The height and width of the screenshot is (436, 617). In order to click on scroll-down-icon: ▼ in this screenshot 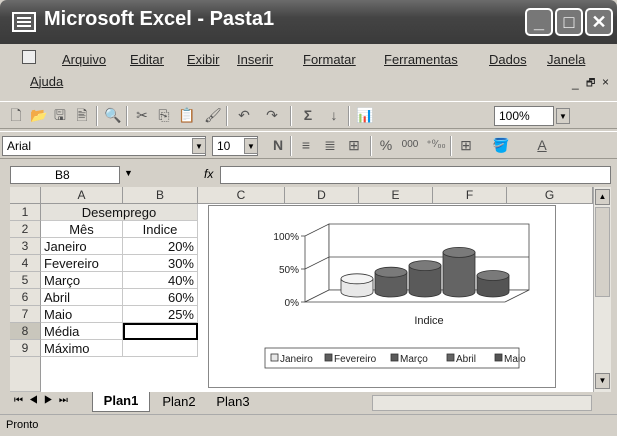, I will do `click(602, 381)`.